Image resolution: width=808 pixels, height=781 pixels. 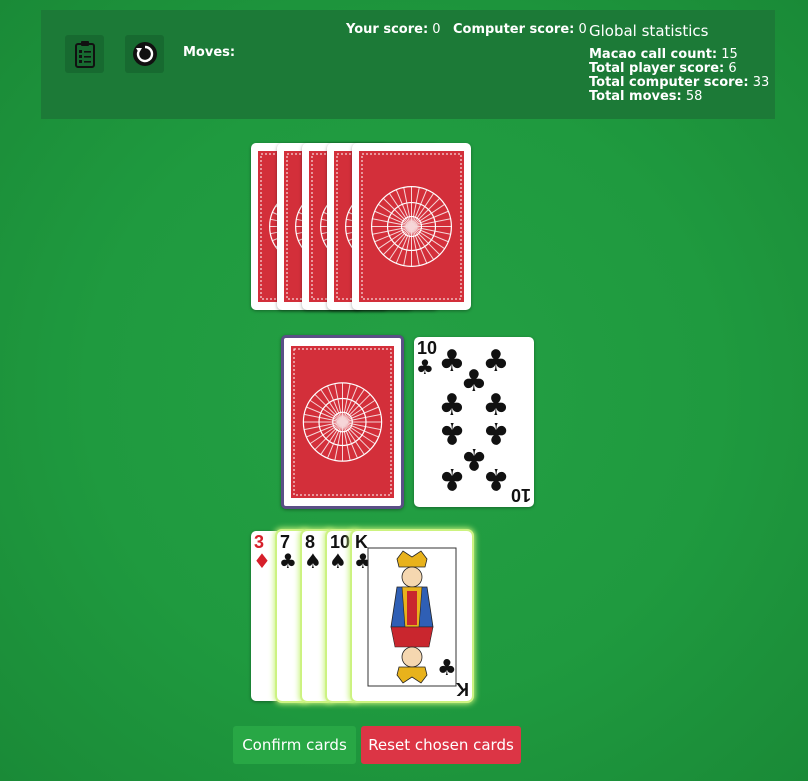 I want to click on player-card-selected: K ♣ ♣ K, so click(x=412, y=616).